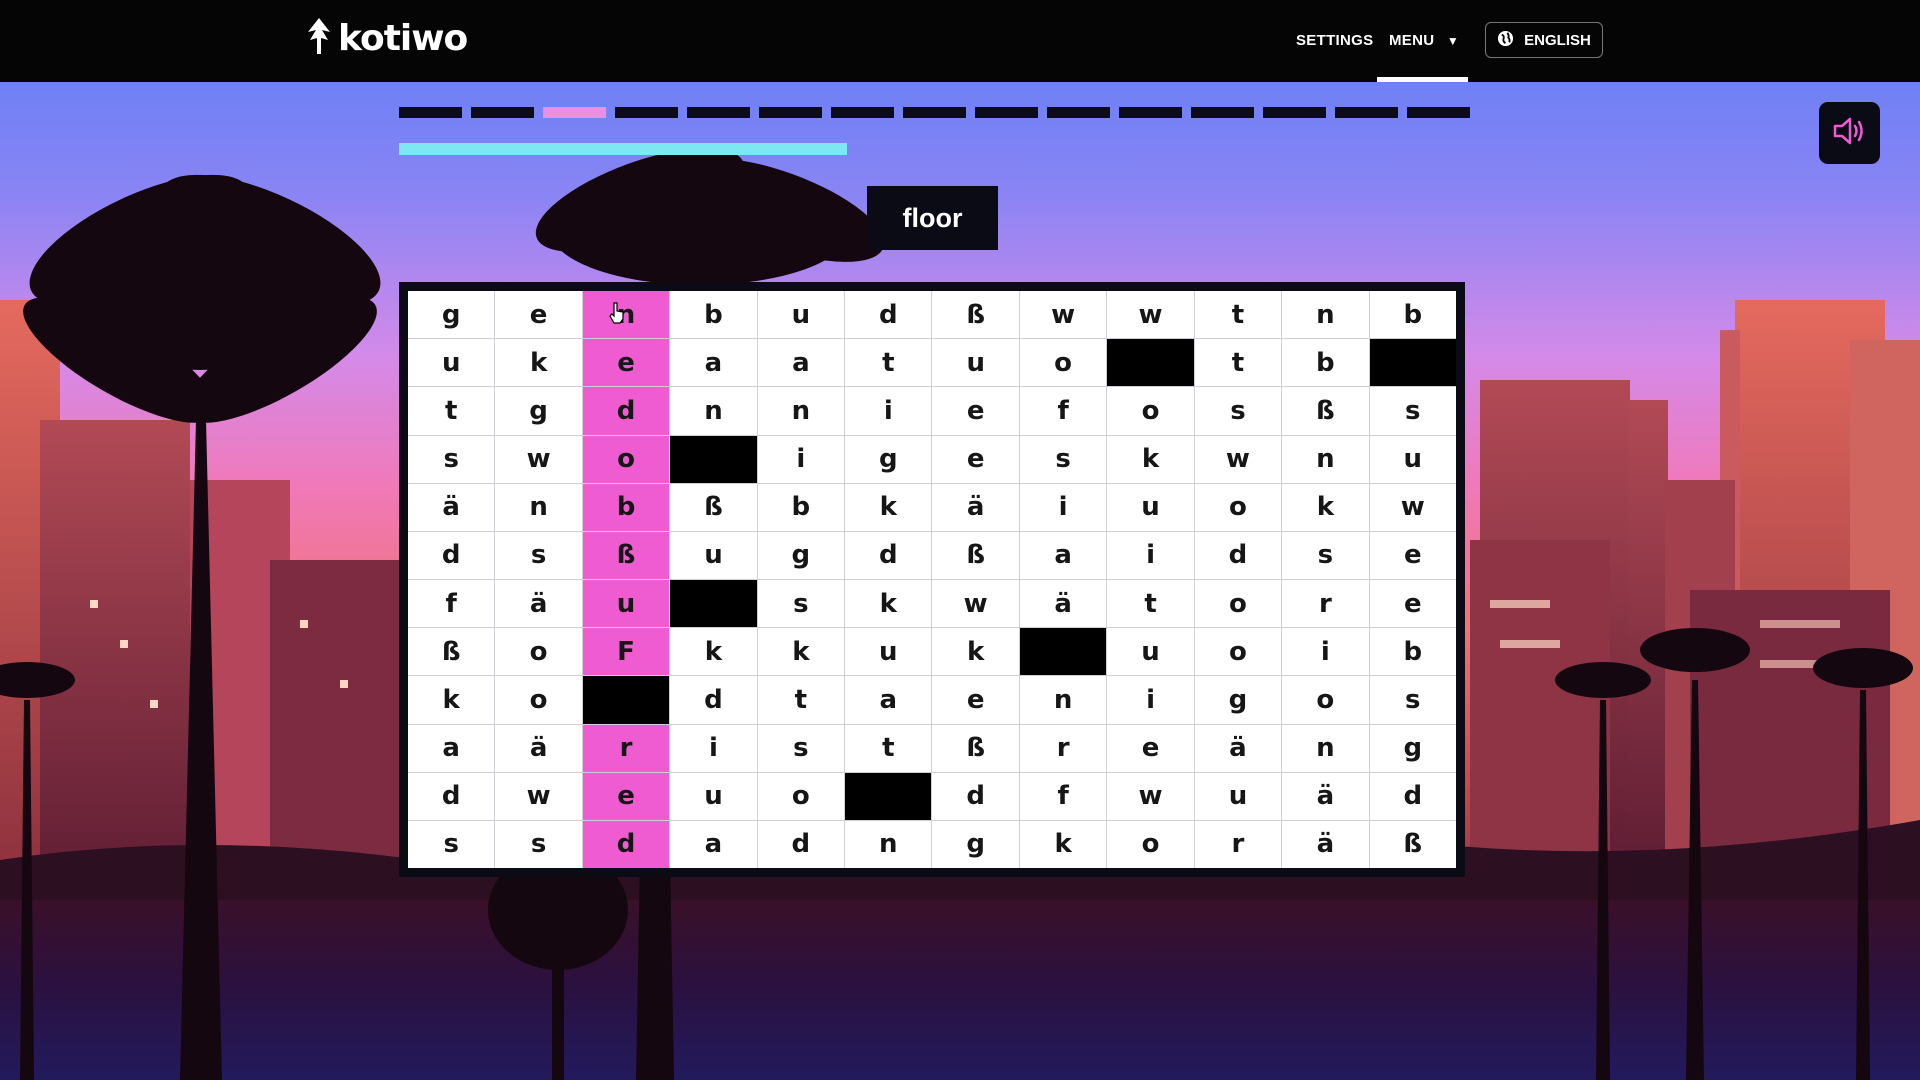 This screenshot has width=1920, height=1080. I want to click on sound-toggle-button, so click(1849, 133).